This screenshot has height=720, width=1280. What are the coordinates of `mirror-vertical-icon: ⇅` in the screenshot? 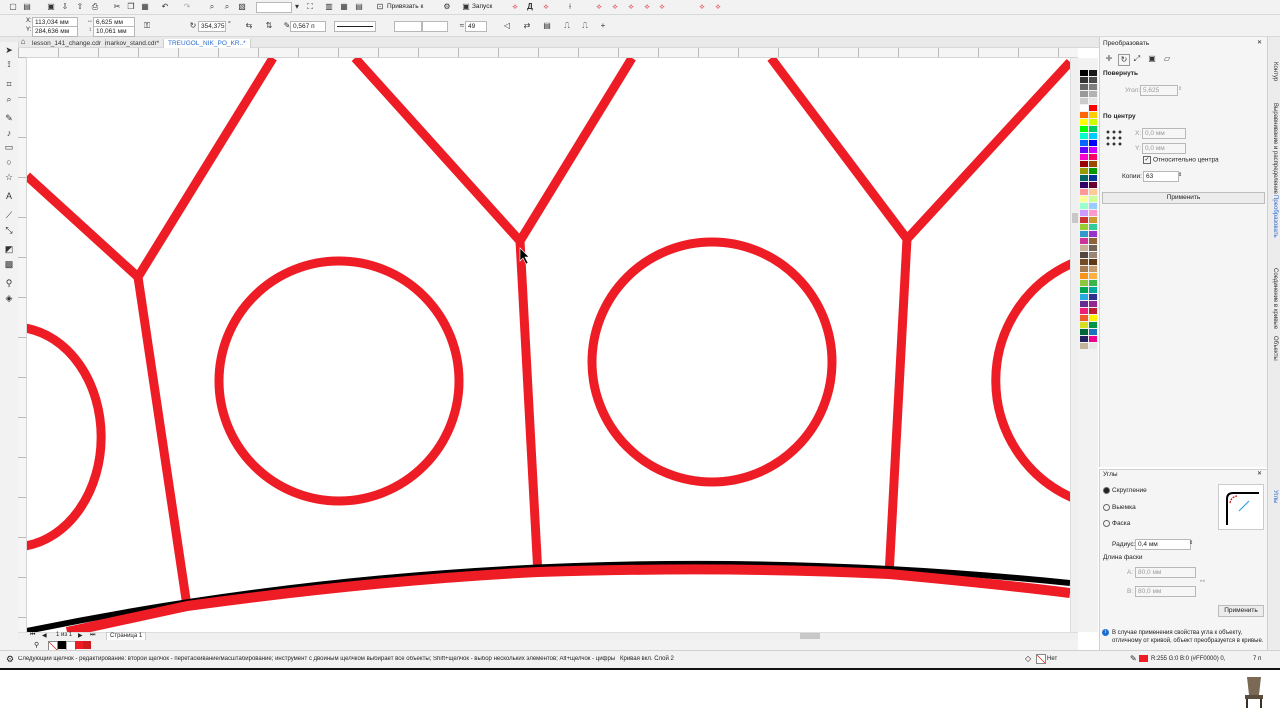 It's located at (269, 26).